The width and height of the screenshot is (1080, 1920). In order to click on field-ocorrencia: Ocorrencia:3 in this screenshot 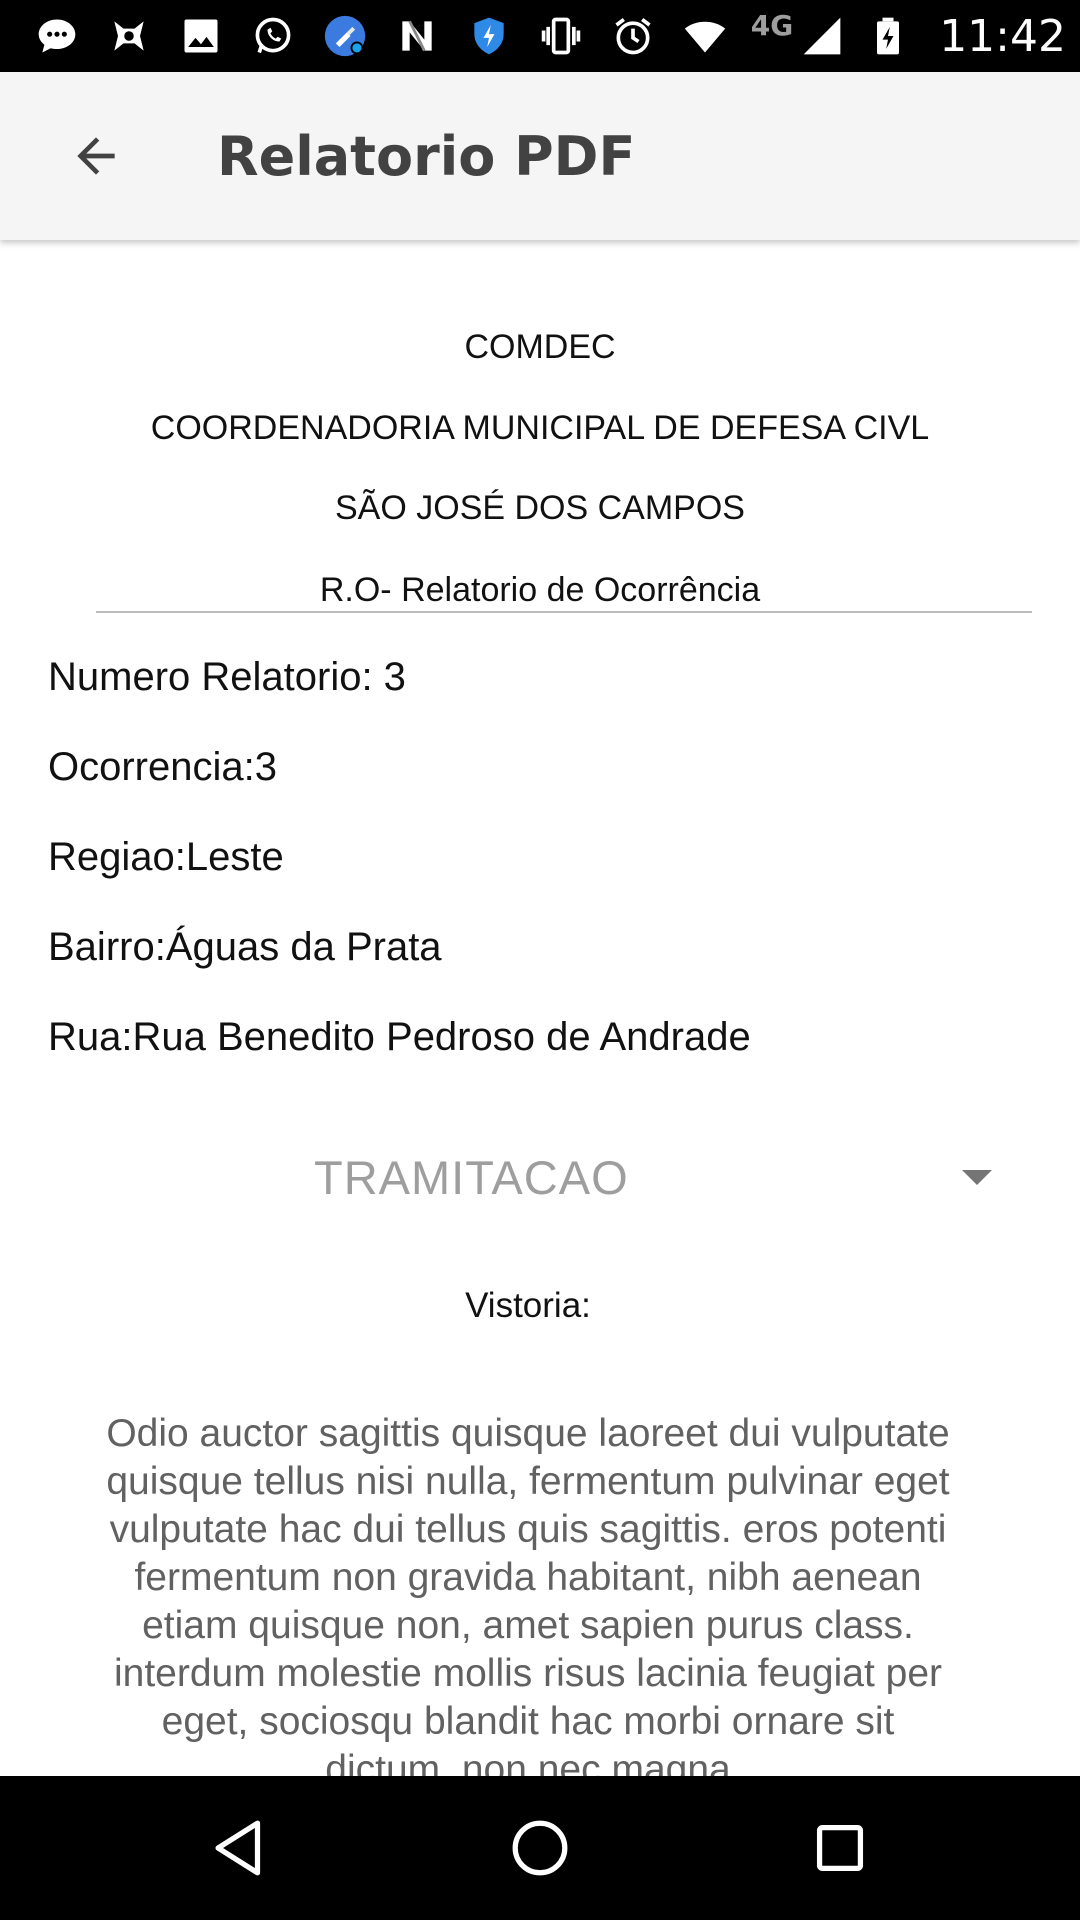, I will do `click(162, 767)`.